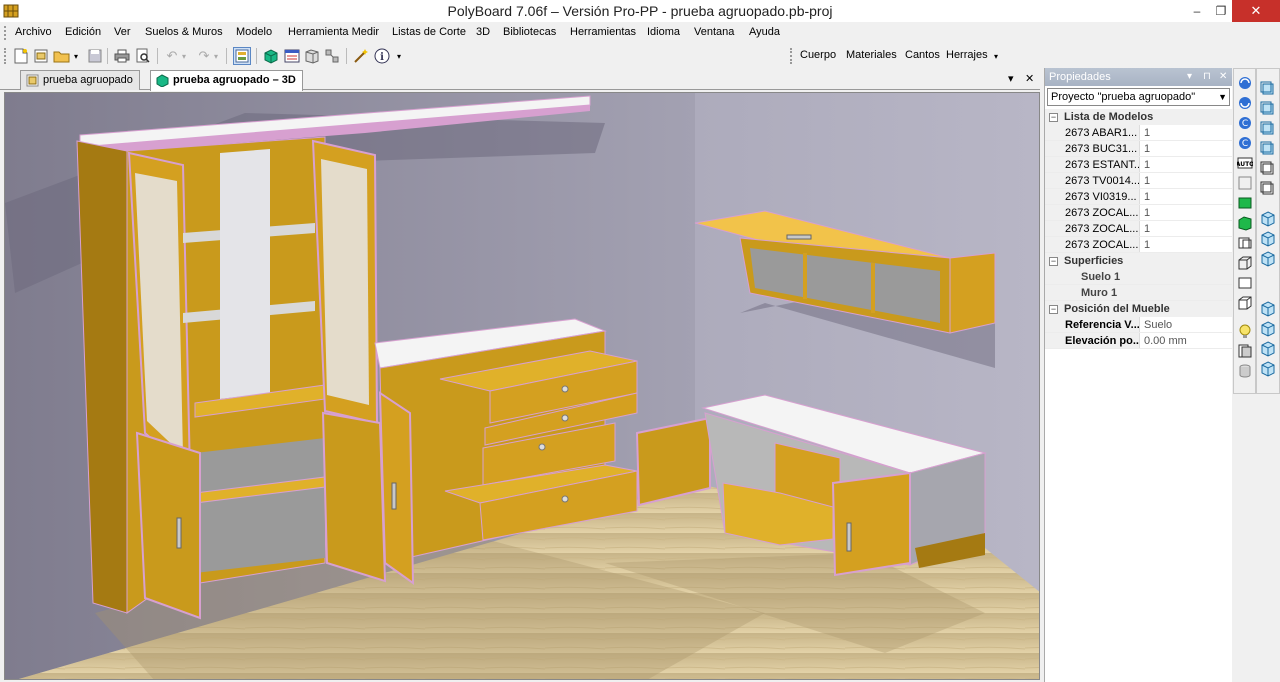 The width and height of the screenshot is (1280, 682). Describe the element at coordinates (565, 418) in the screenshot. I see `drawer-2-knob` at that location.